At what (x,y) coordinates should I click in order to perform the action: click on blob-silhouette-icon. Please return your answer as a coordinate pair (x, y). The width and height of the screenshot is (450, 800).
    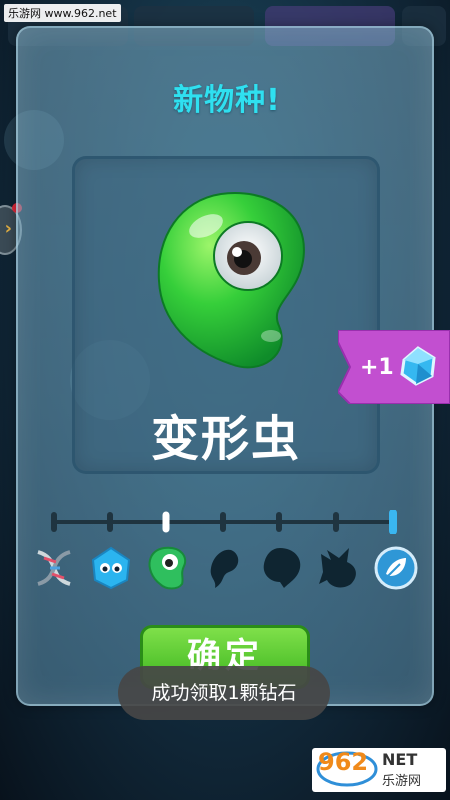
    Looking at the image, I should click on (282, 568).